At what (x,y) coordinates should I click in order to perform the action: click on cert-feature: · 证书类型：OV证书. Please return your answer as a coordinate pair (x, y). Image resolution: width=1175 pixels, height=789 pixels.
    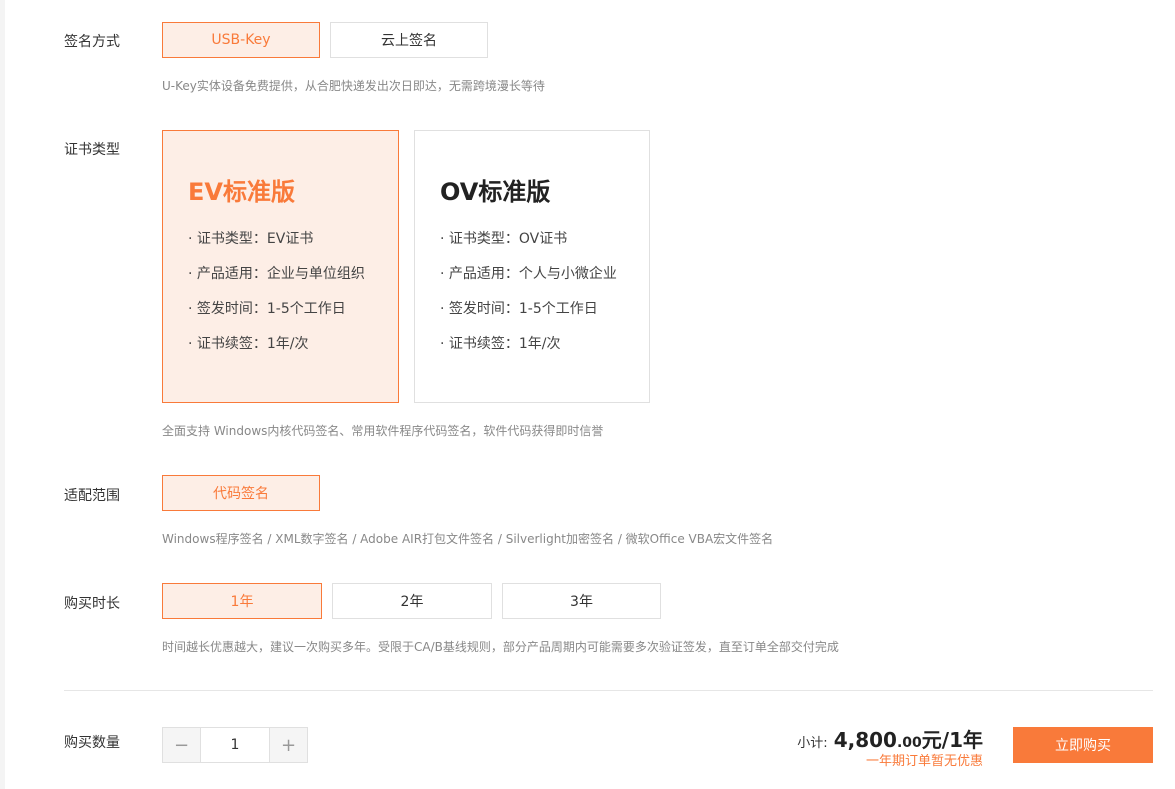
    Looking at the image, I should click on (504, 239).